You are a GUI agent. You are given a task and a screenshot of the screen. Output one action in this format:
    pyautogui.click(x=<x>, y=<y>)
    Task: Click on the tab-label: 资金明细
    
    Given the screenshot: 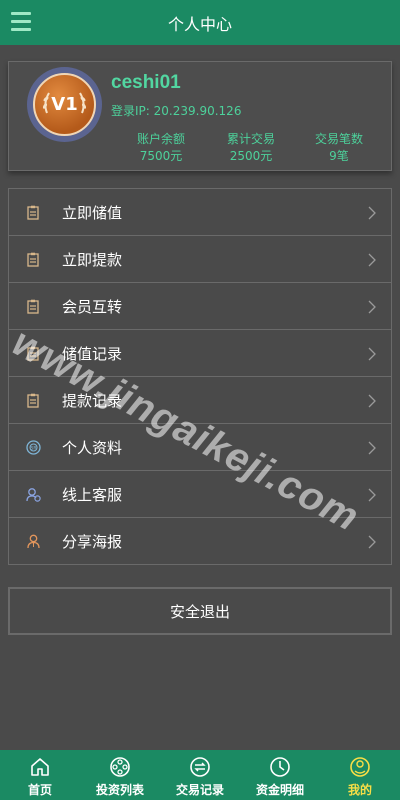 What is the action you would take?
    pyautogui.click(x=279, y=790)
    